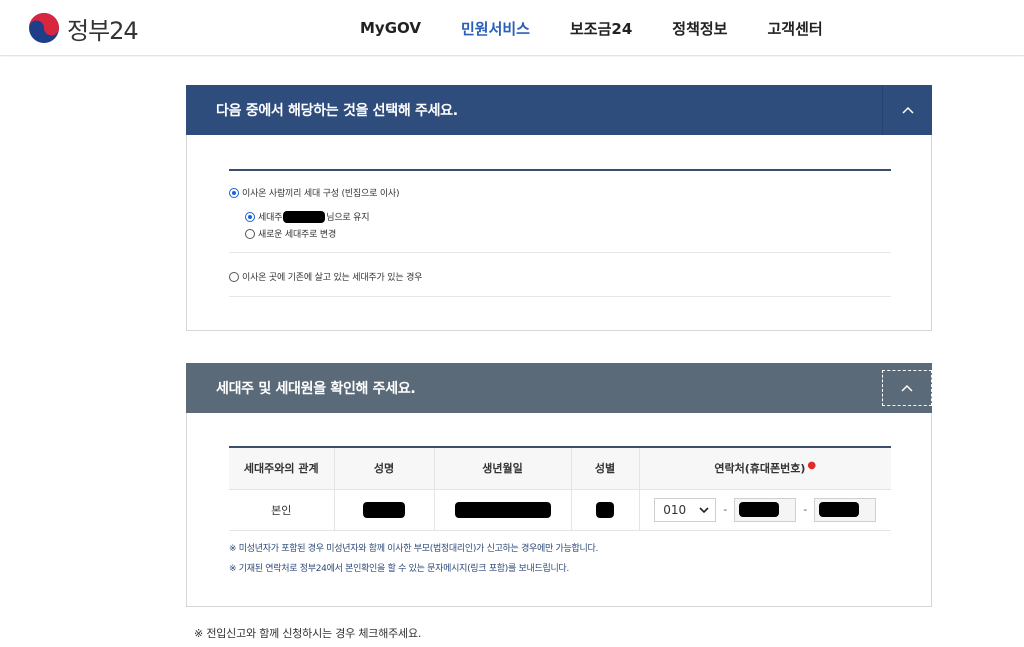  I want to click on nav-mygov: MyGOV, so click(390, 28).